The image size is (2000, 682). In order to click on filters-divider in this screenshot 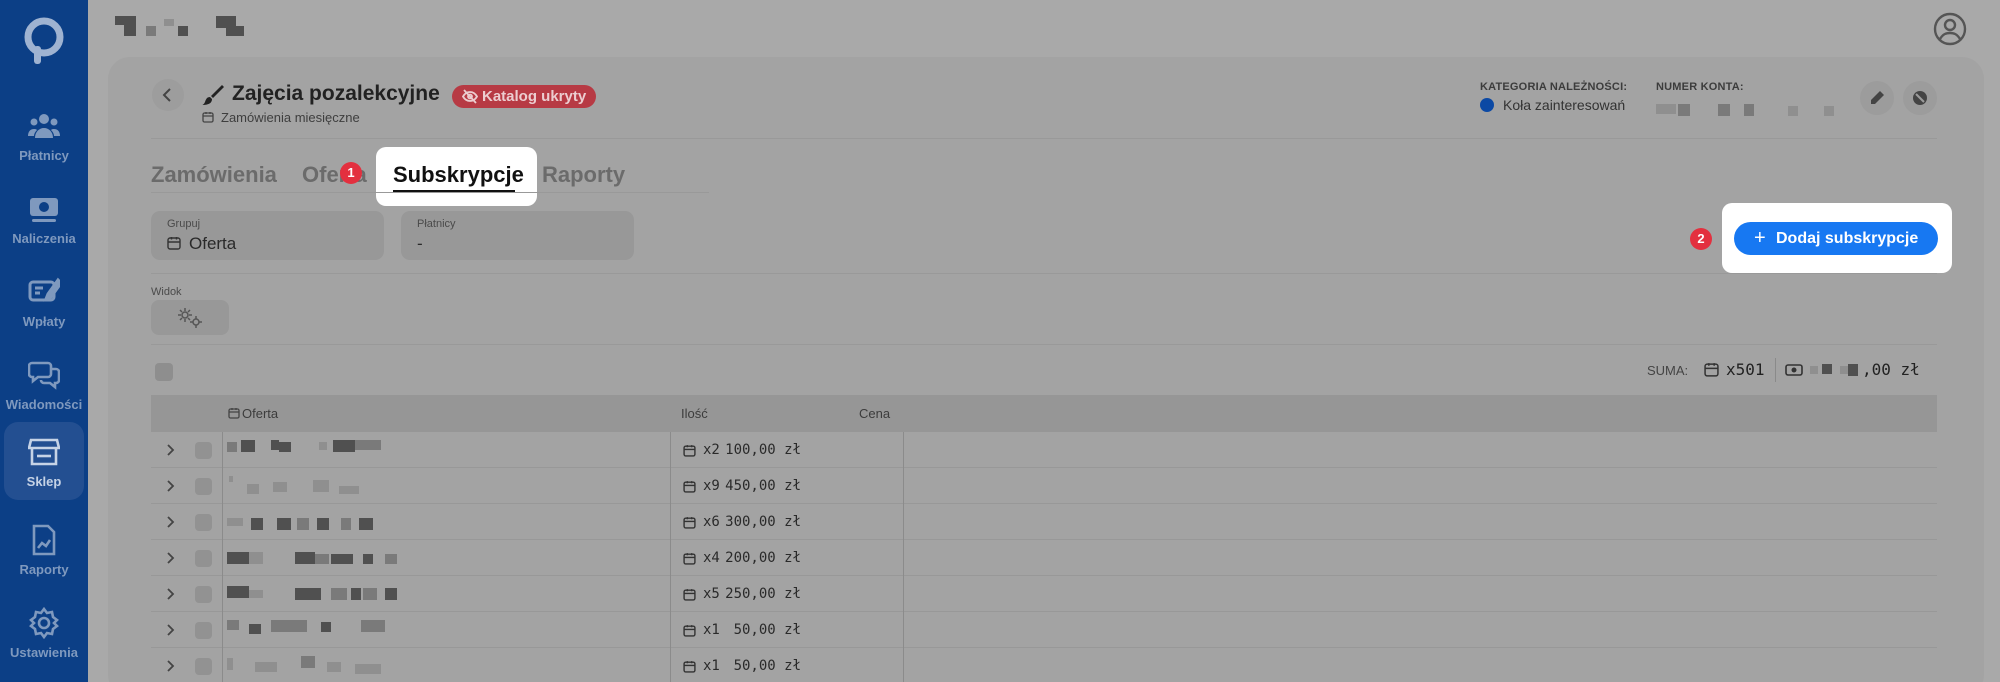, I will do `click(1044, 273)`.